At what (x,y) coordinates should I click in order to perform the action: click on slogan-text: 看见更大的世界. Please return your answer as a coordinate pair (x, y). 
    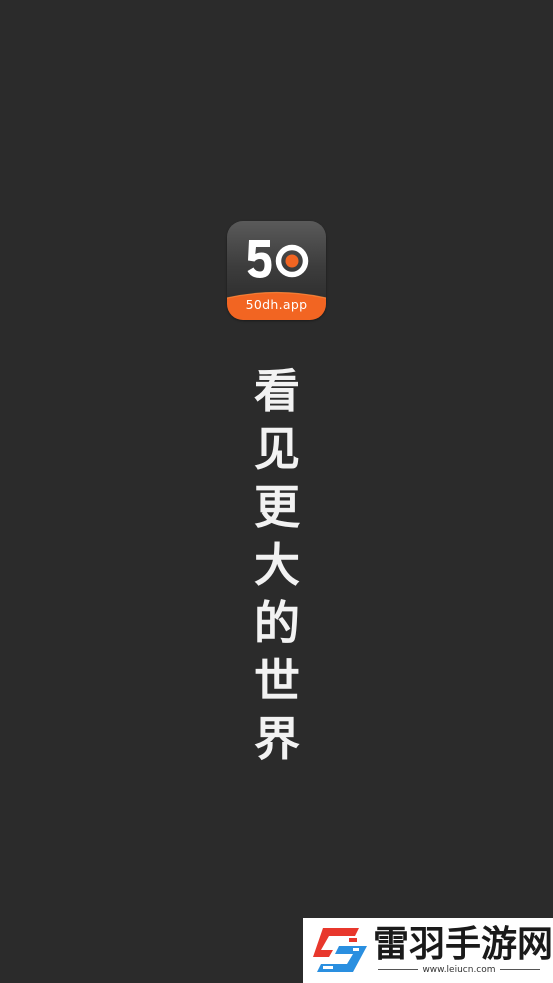
    Looking at the image, I should click on (277, 565).